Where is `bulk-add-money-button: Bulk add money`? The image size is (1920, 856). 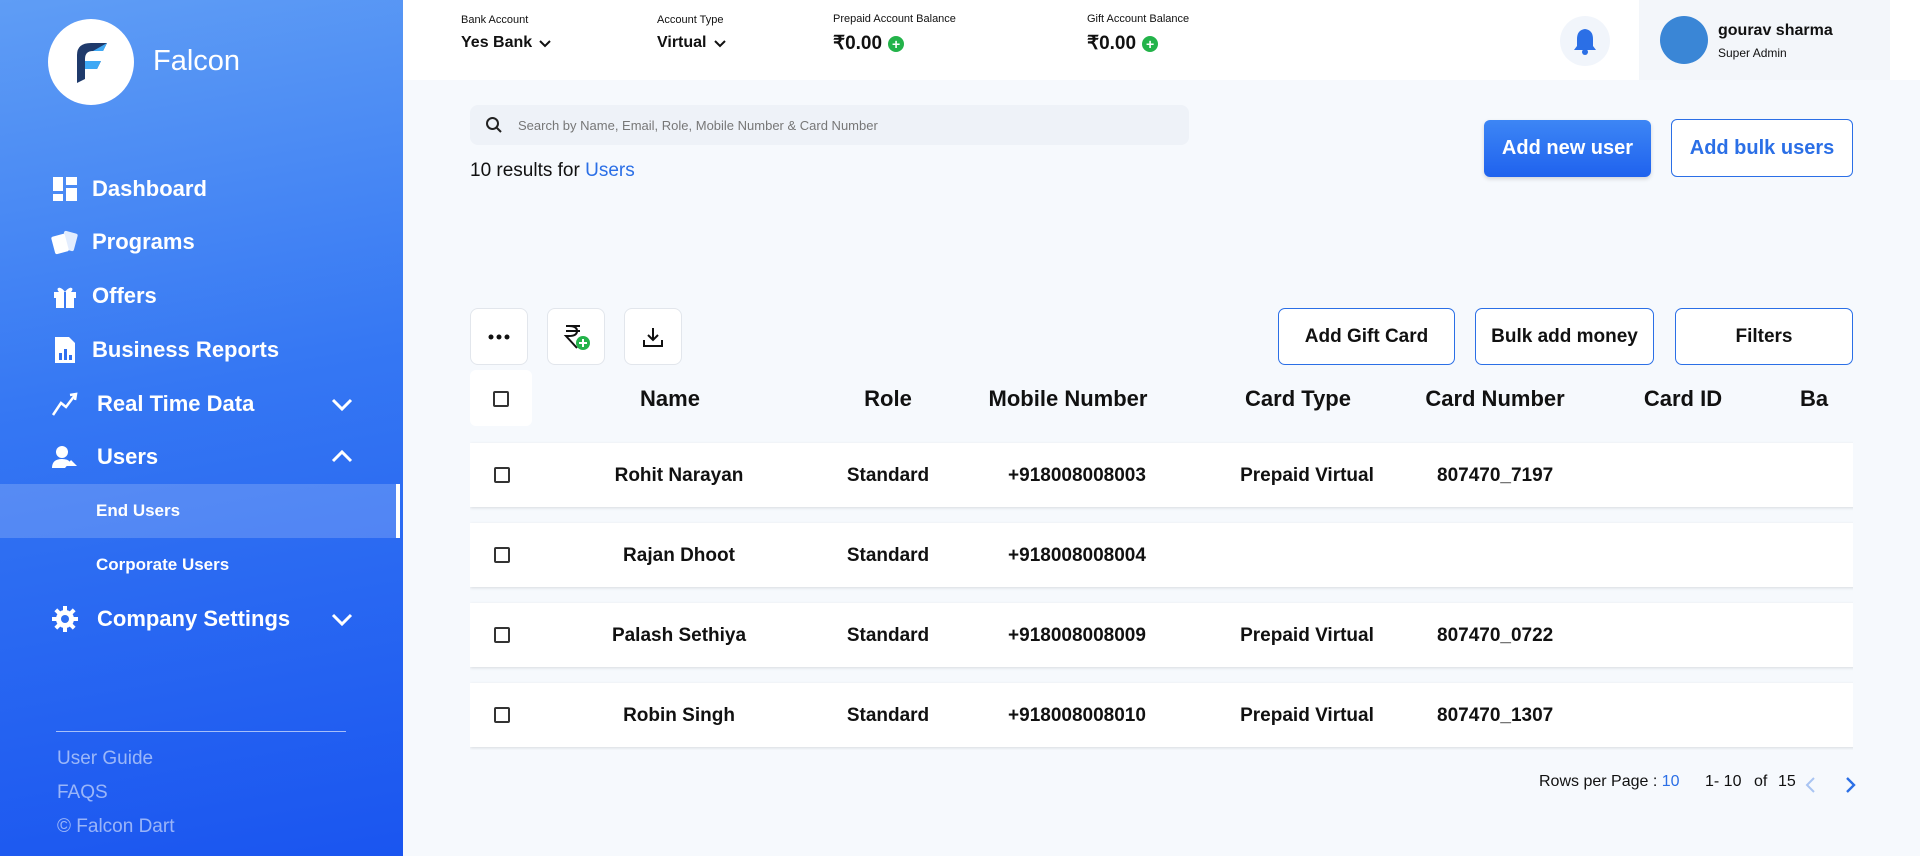
bulk-add-money-button: Bulk add money is located at coordinates (1564, 336).